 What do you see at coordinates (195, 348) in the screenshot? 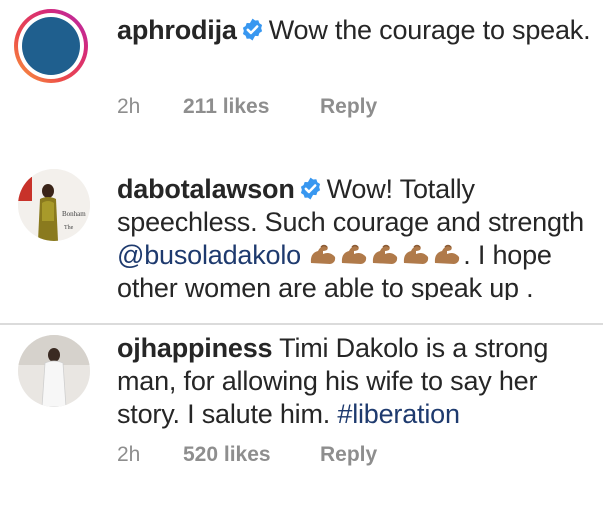
I see `username: ojhappiness` at bounding box center [195, 348].